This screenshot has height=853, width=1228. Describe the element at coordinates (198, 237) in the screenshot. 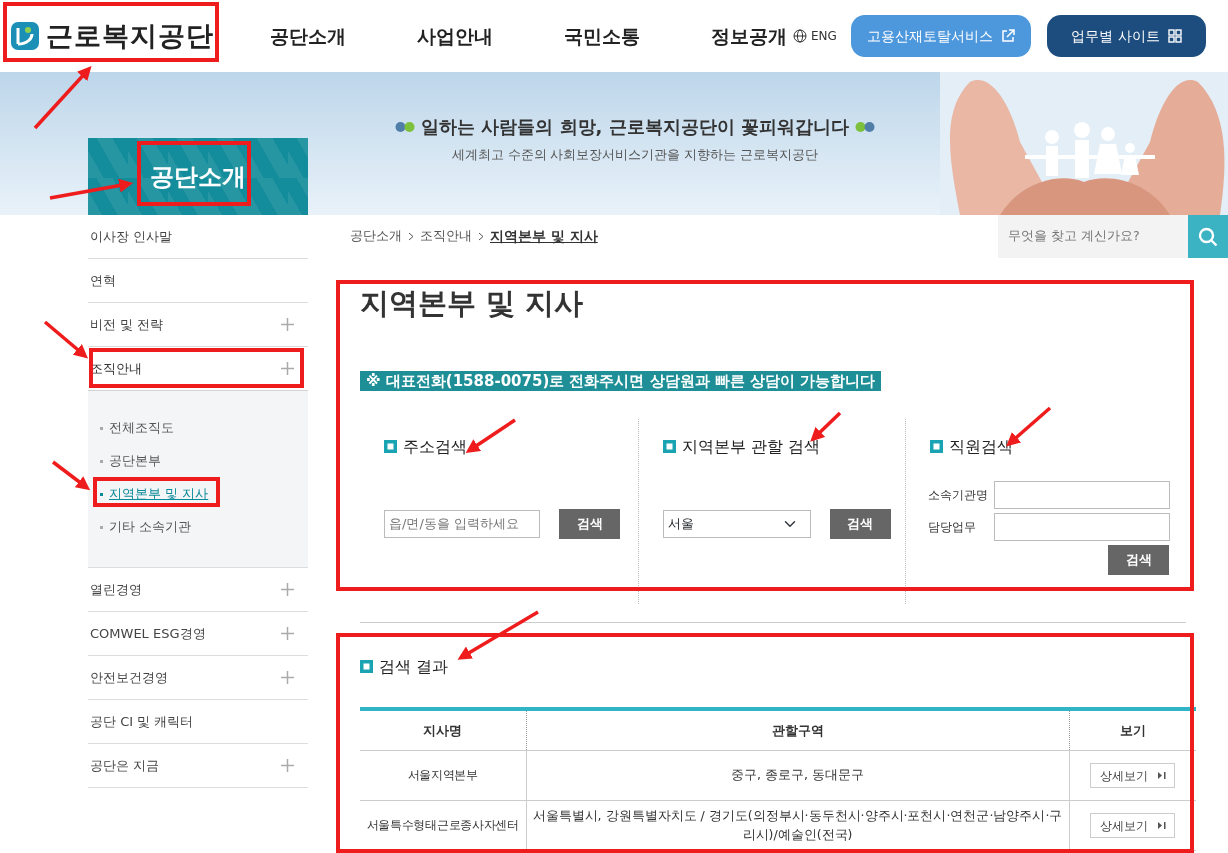

I see `sidebar-item: 이사장 인사말` at that location.